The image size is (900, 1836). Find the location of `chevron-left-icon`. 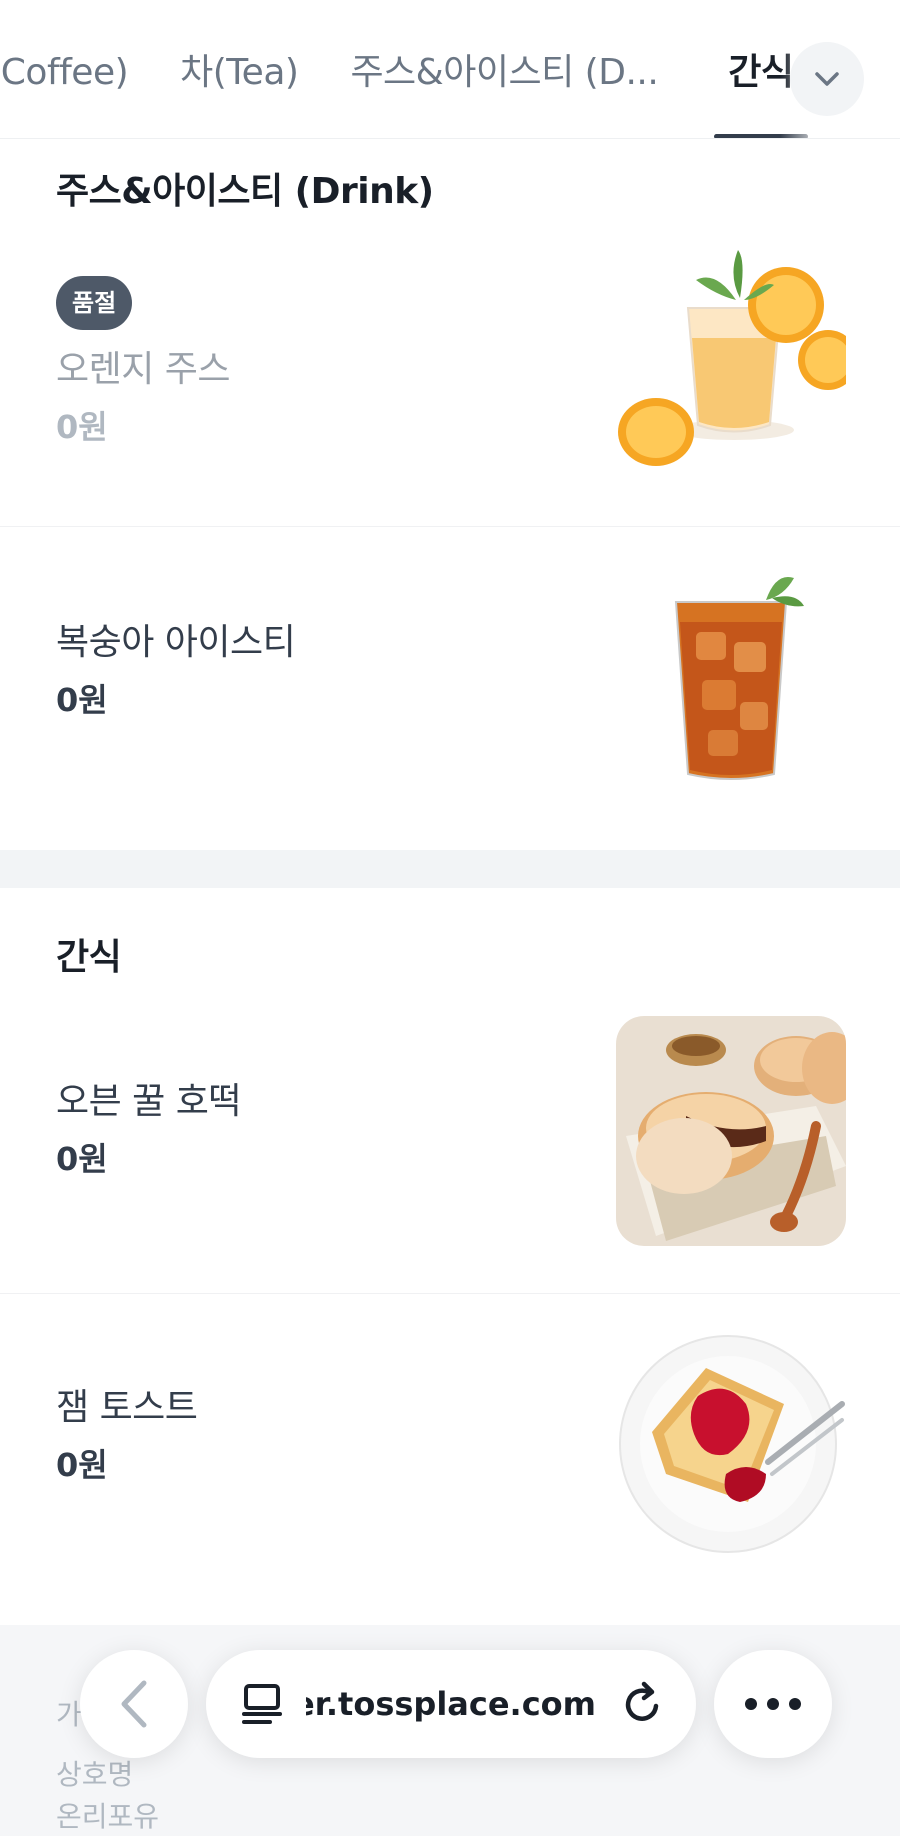

chevron-left-icon is located at coordinates (134, 1704).